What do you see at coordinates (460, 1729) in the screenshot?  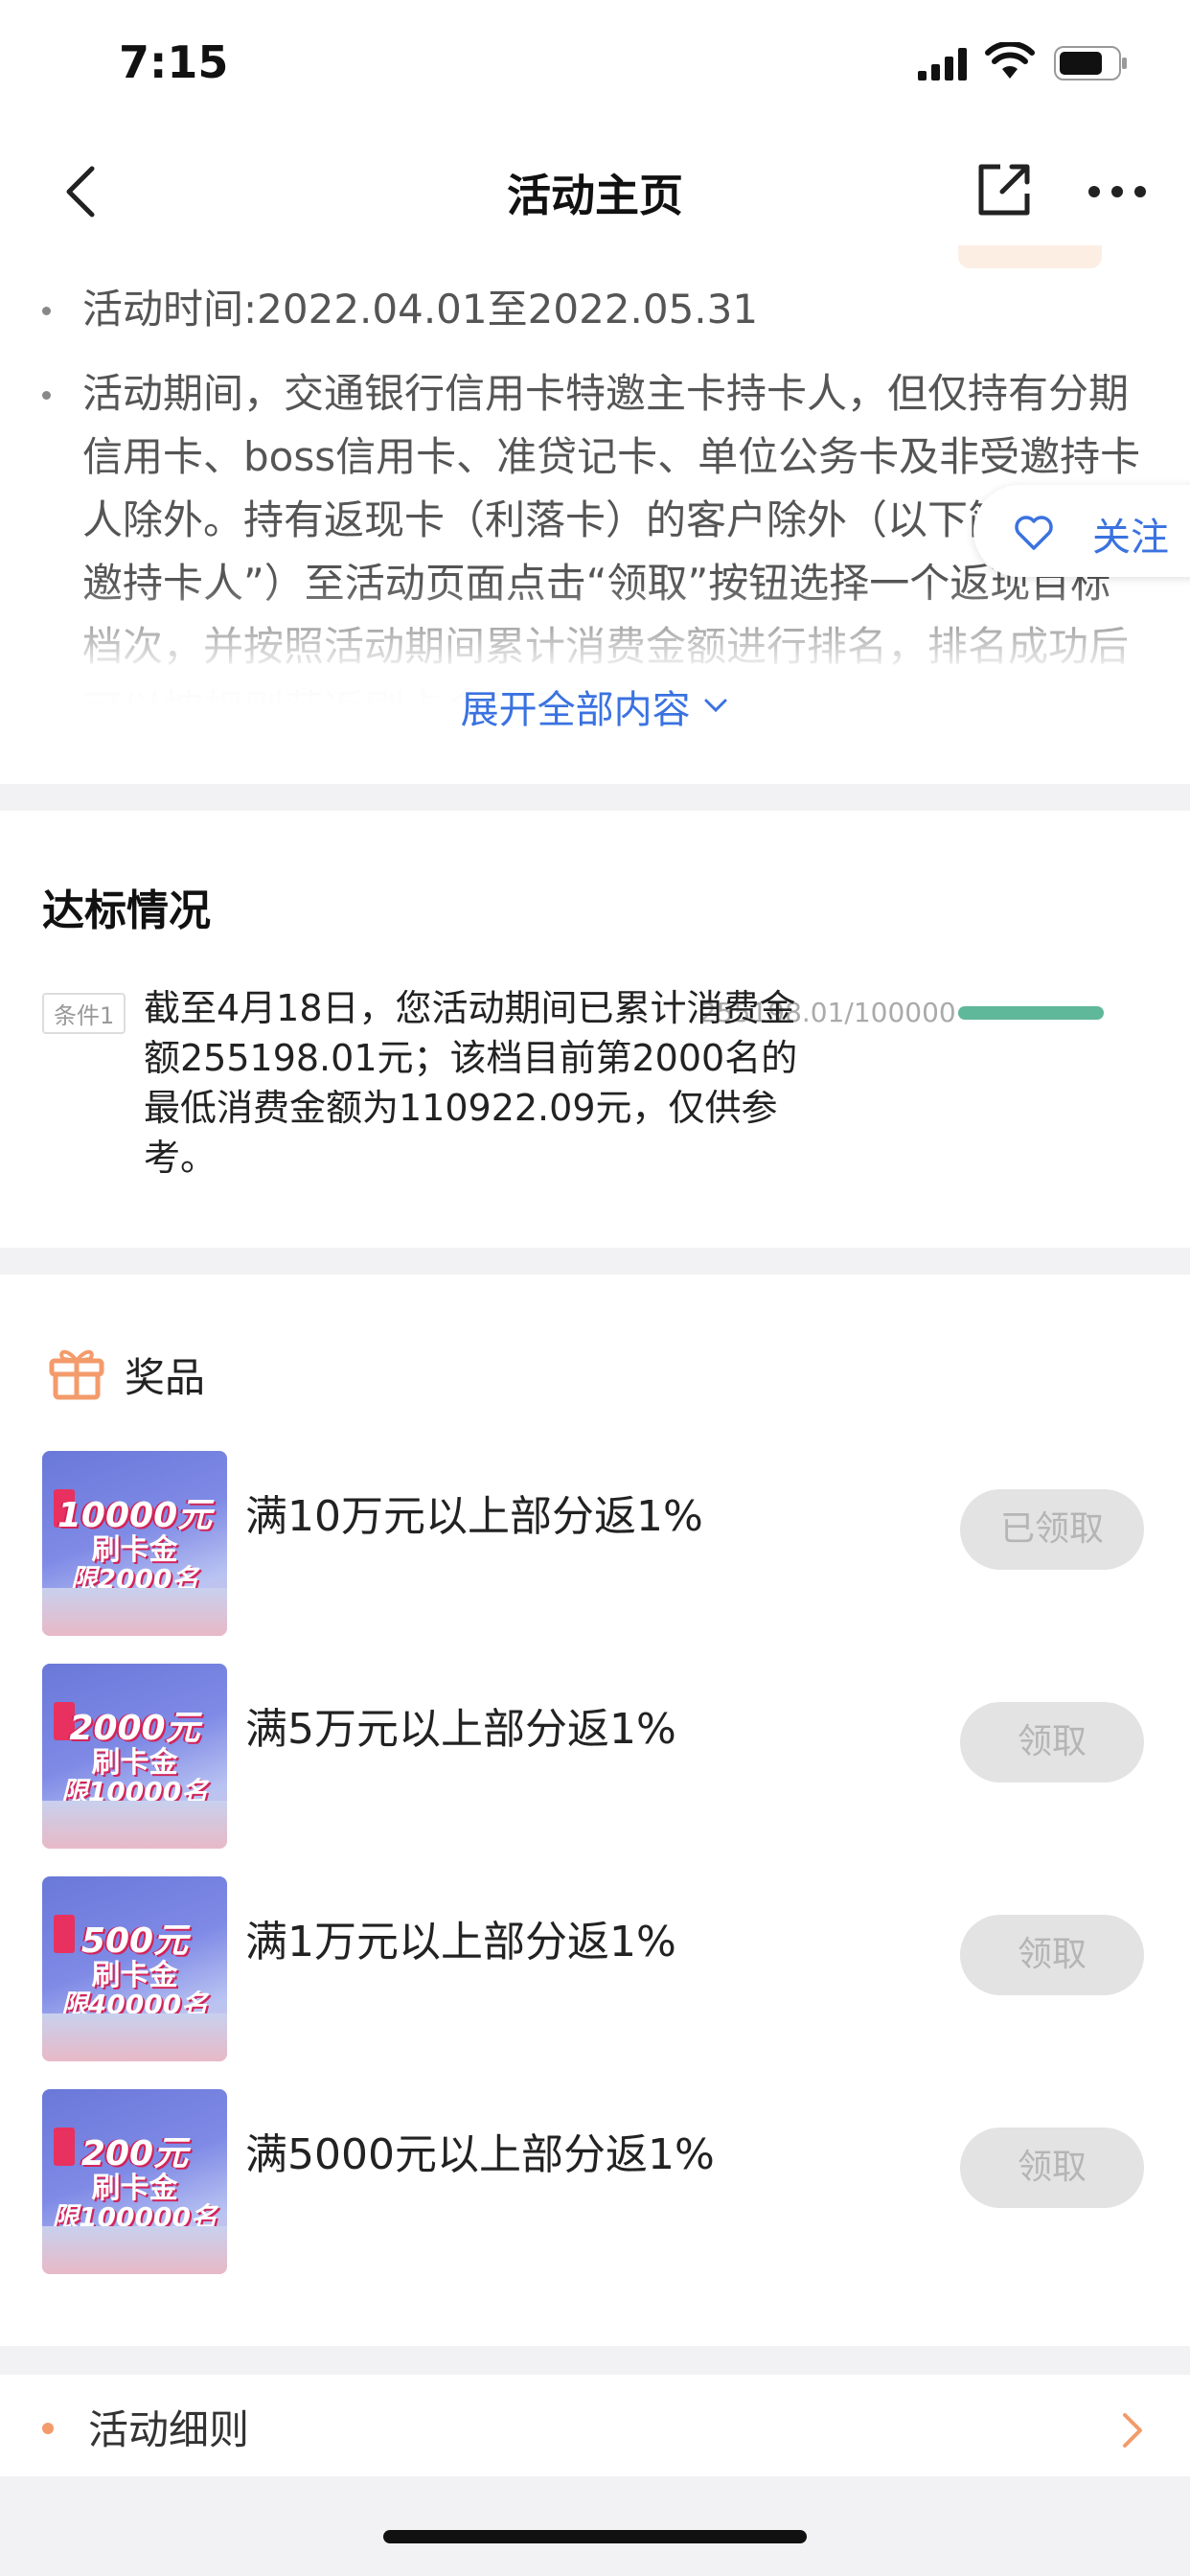 I see `prize-name: 满5万元以上部分返1%` at bounding box center [460, 1729].